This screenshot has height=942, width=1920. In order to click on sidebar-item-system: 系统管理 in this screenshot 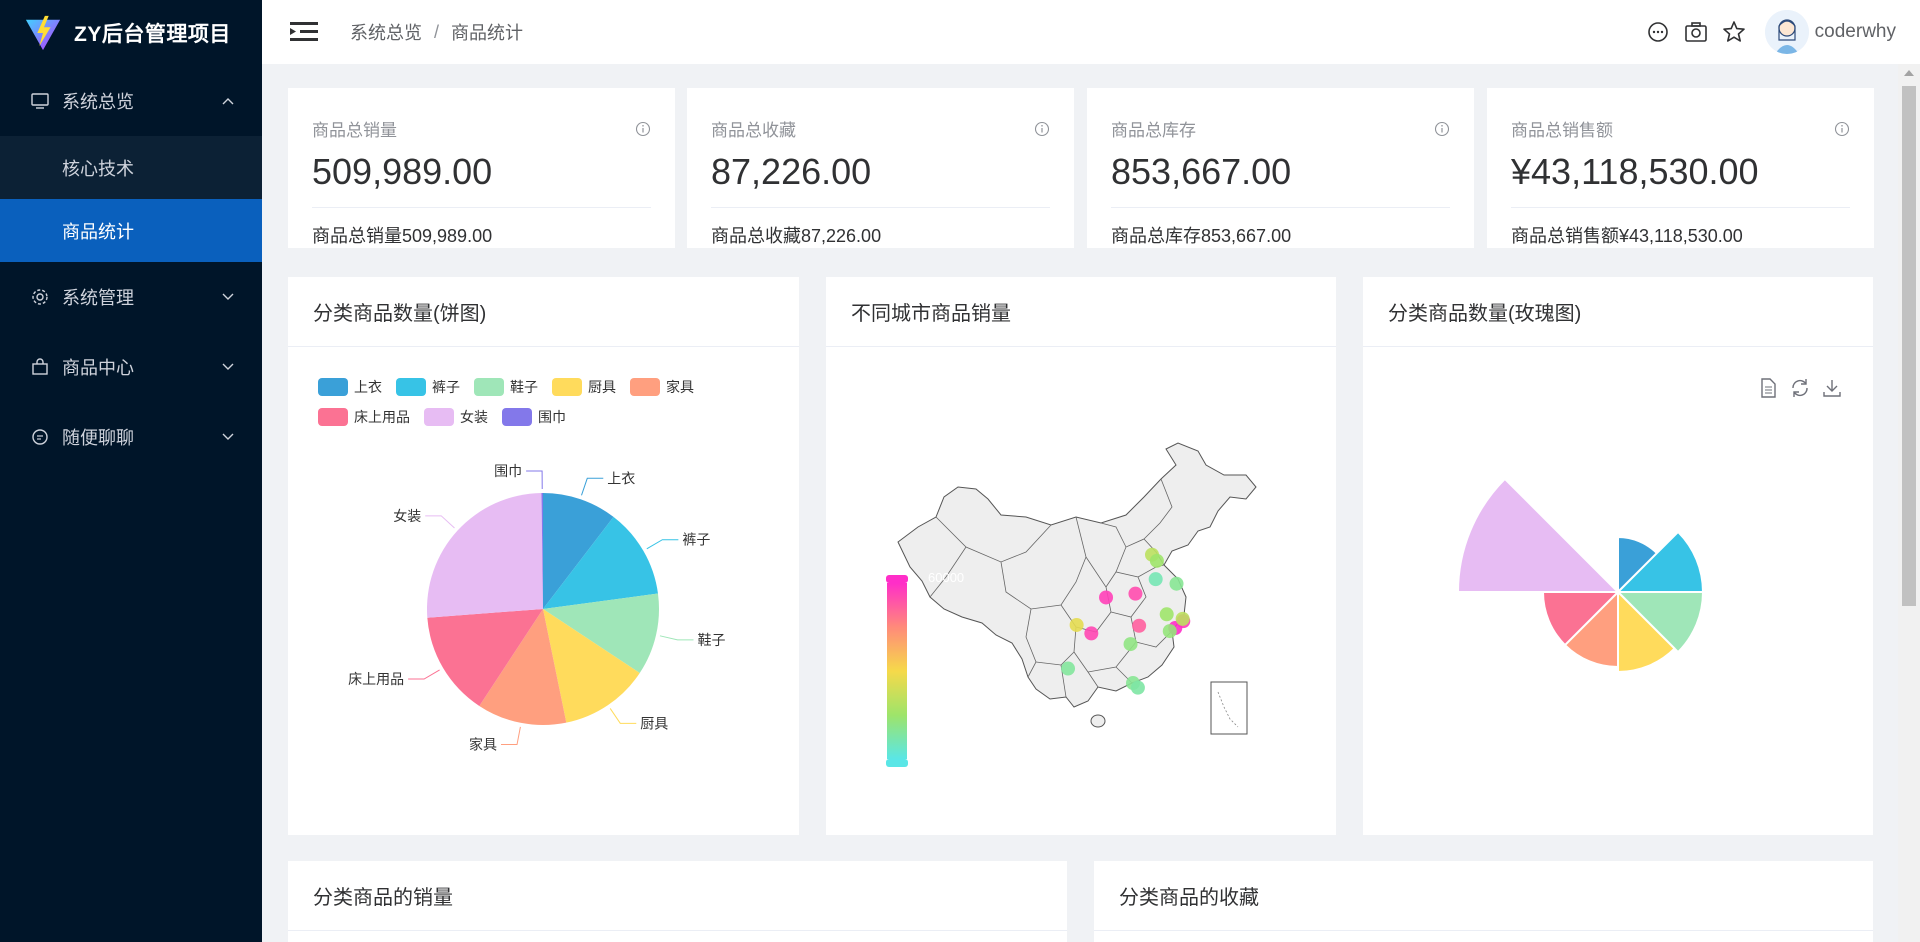, I will do `click(131, 297)`.